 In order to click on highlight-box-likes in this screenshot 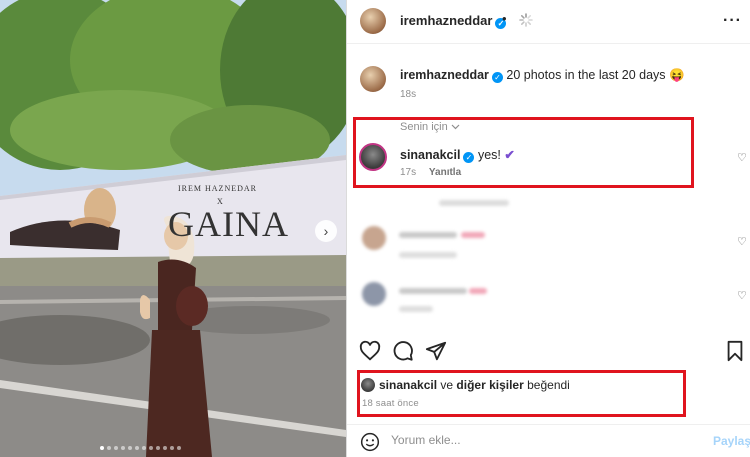, I will do `click(521, 393)`.